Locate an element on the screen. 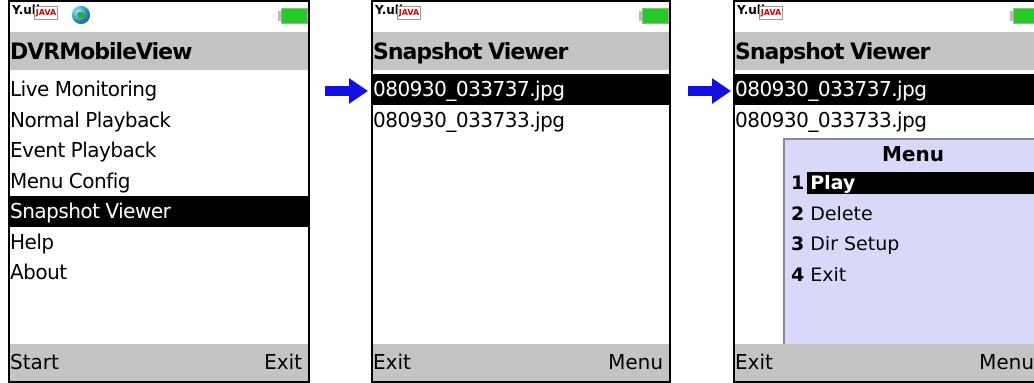  menu-item-about: About is located at coordinates (159, 272).